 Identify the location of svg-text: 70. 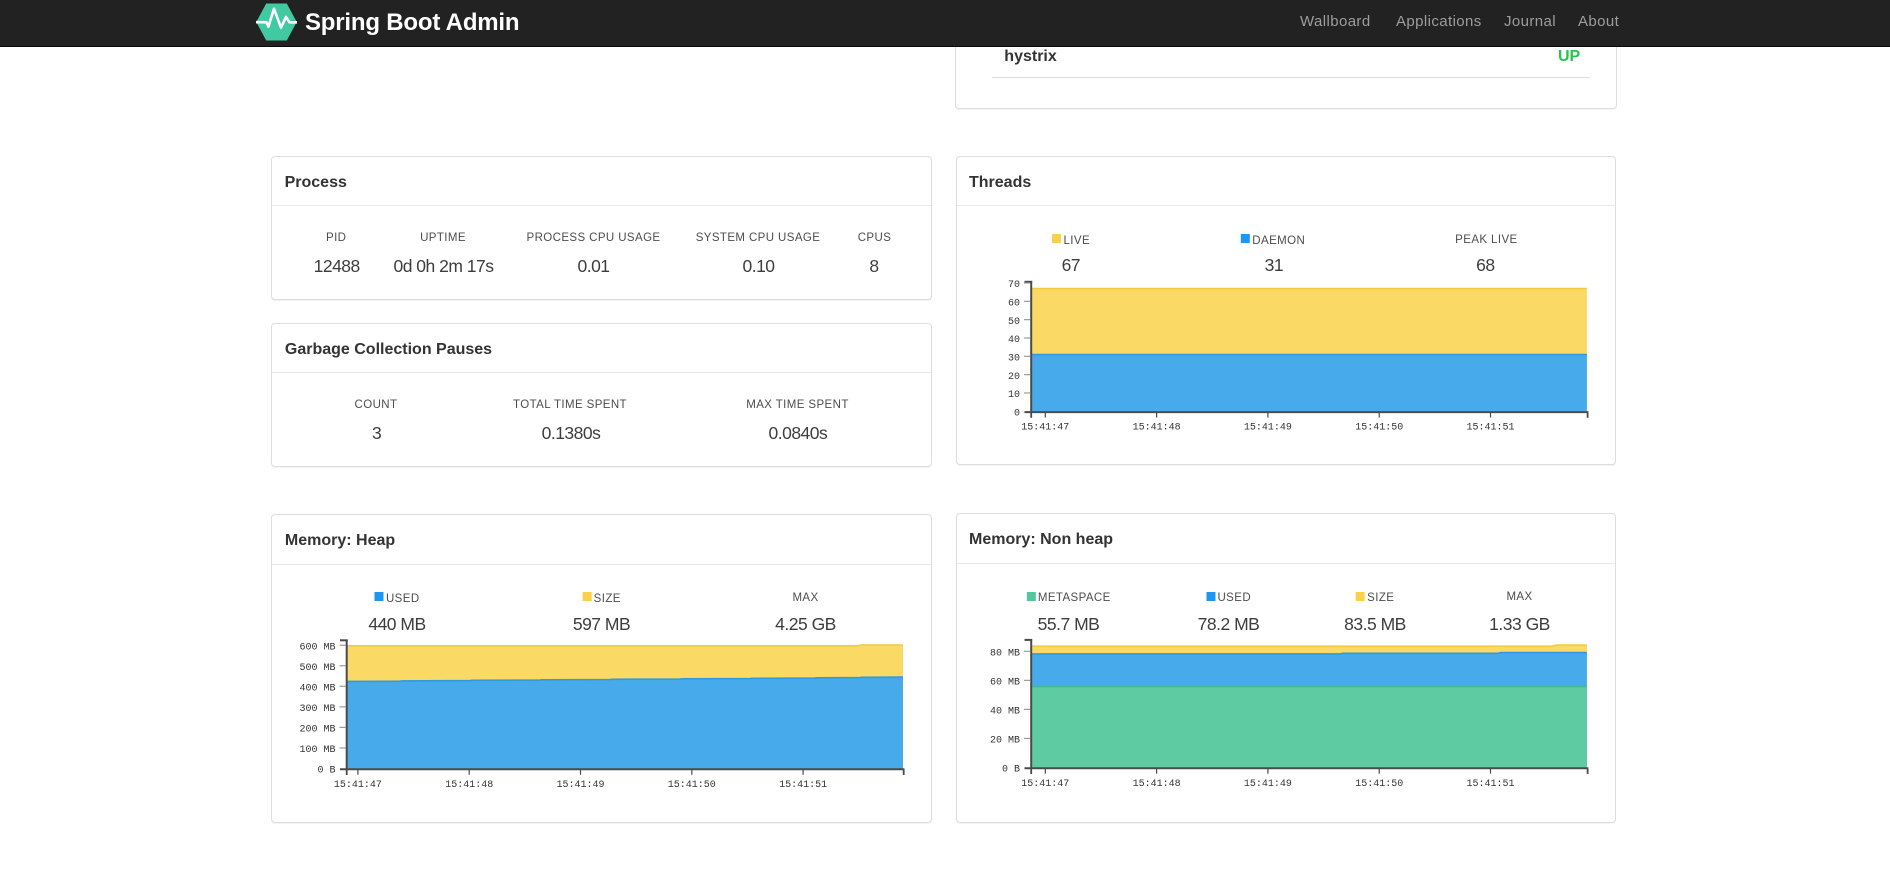
(1014, 285).